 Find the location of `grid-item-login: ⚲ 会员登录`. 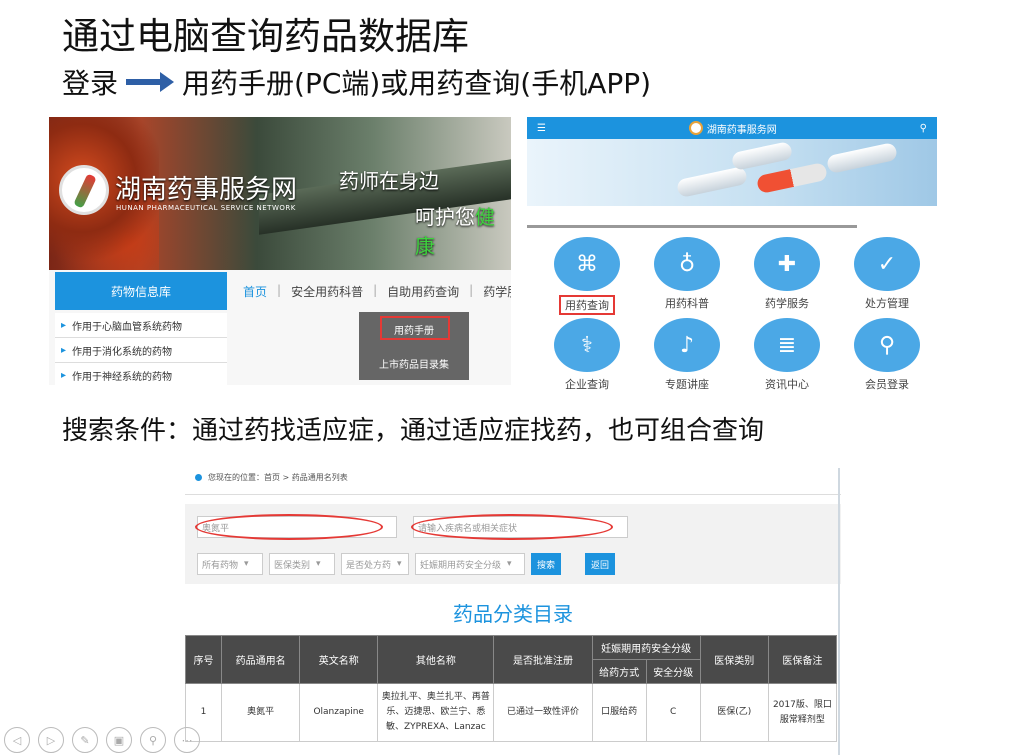

grid-item-login: ⚲ 会员登录 is located at coordinates (887, 355).